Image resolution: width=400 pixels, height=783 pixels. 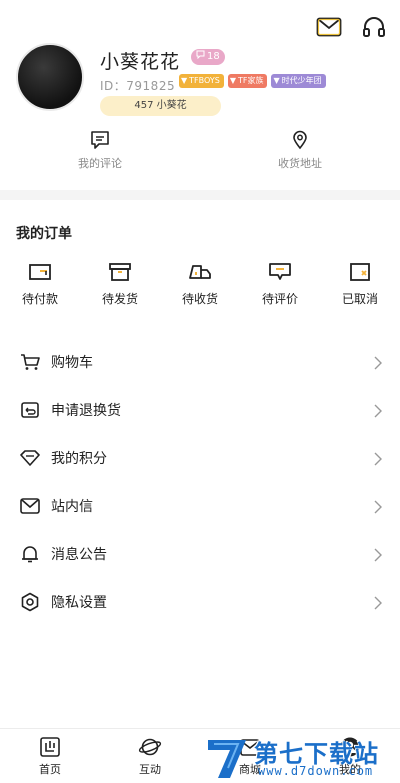 What do you see at coordinates (359, 299) in the screenshot?
I see `order-cancelled-label: 已取消` at bounding box center [359, 299].